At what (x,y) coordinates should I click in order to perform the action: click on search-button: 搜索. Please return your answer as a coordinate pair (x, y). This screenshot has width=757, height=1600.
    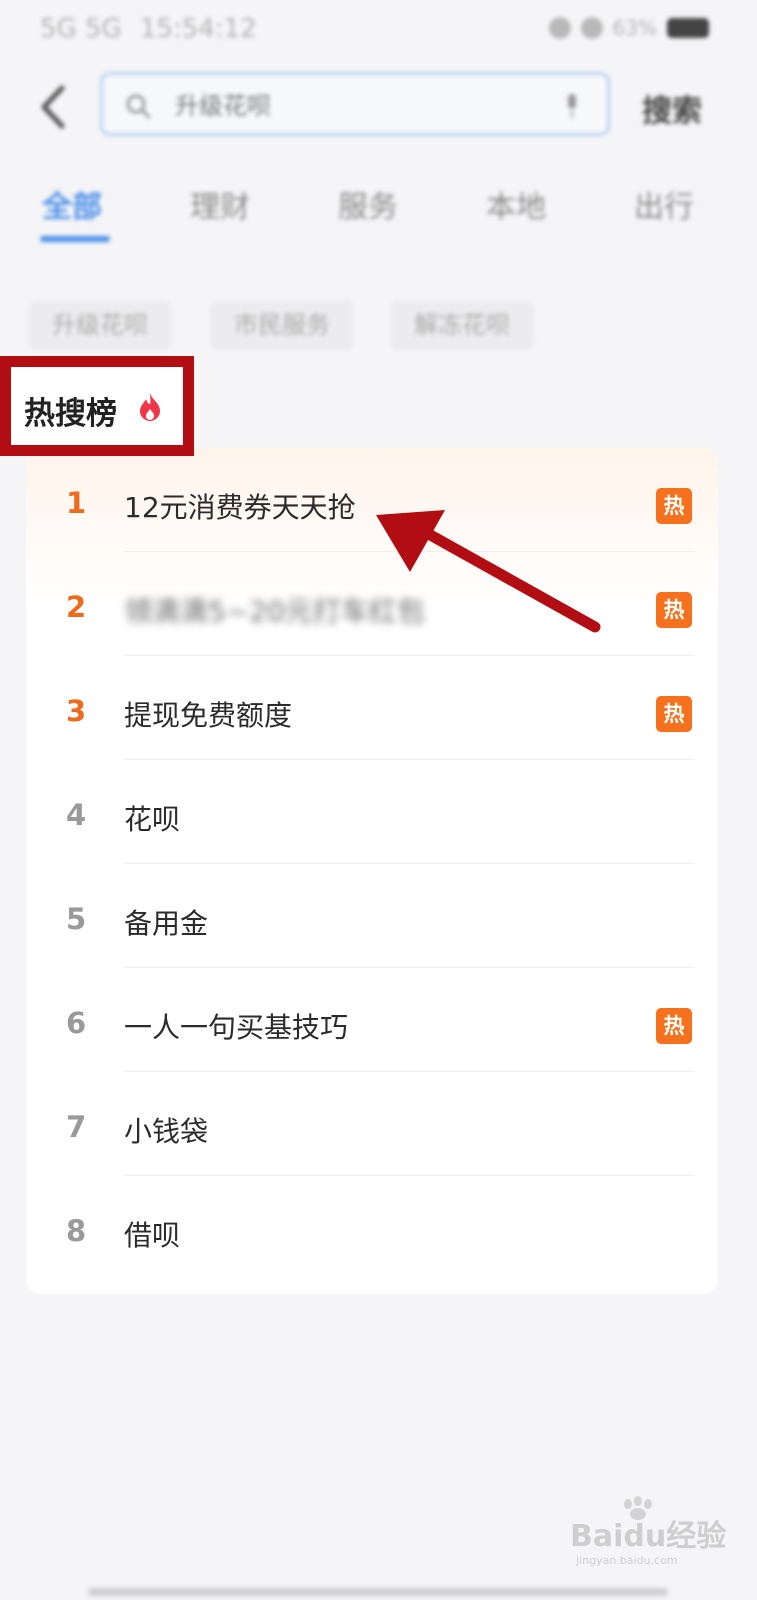
    Looking at the image, I should click on (672, 108).